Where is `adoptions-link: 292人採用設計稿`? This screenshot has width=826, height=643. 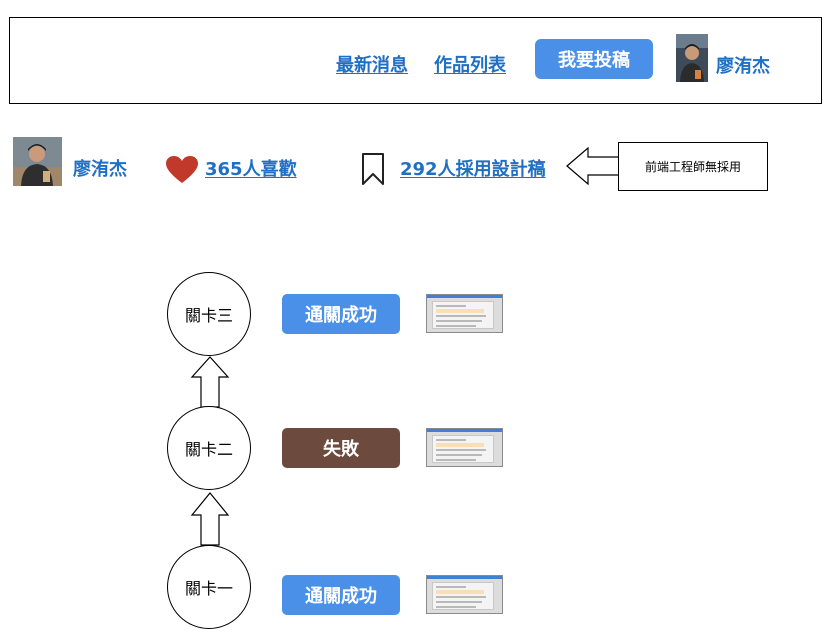
adoptions-link: 292人採用設計稿 is located at coordinates (473, 168).